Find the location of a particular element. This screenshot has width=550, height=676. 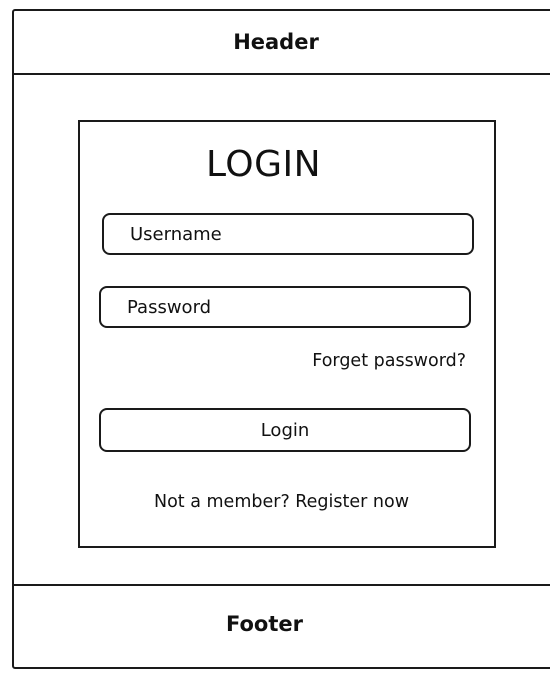

page-header: Header is located at coordinates (282, 43).